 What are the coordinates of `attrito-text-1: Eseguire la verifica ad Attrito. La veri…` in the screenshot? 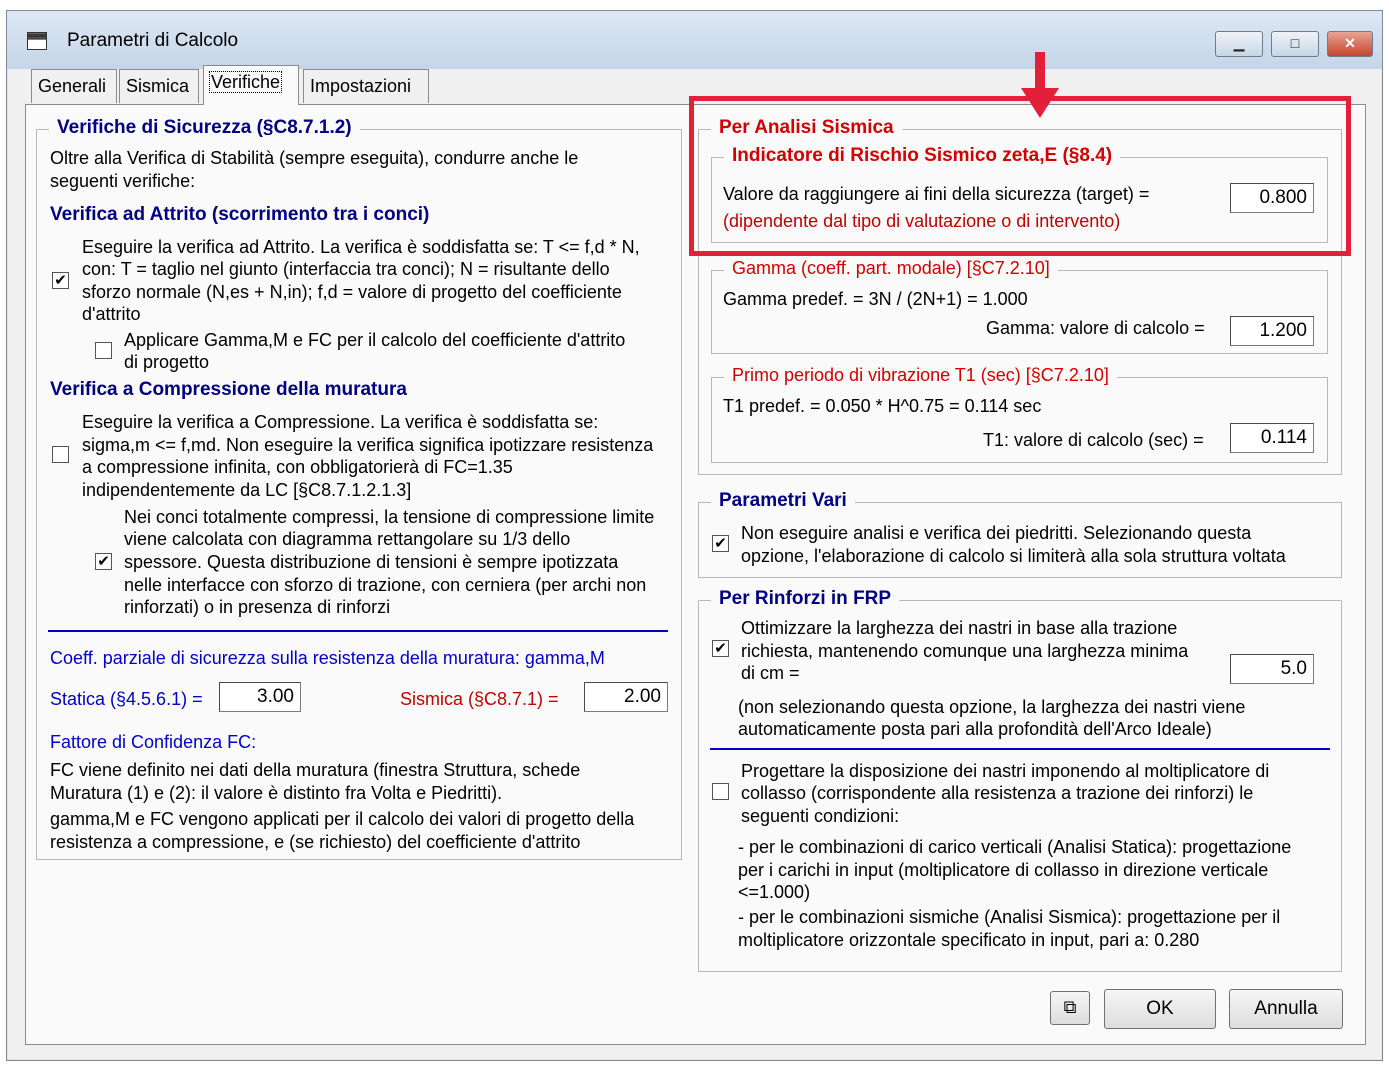 It's located at (361, 247).